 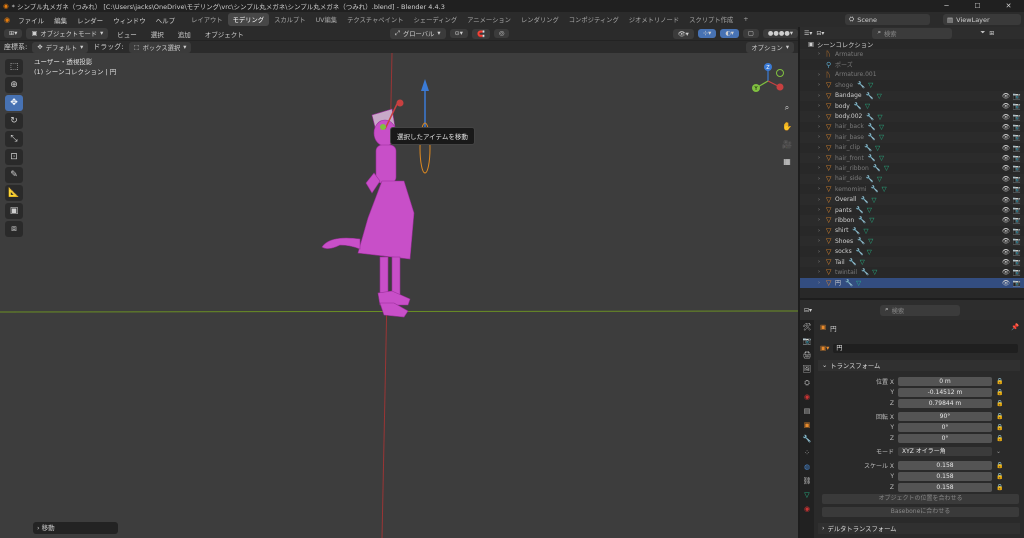 What do you see at coordinates (807, 426) in the screenshot?
I see `object-tab-icon: ▣` at bounding box center [807, 426].